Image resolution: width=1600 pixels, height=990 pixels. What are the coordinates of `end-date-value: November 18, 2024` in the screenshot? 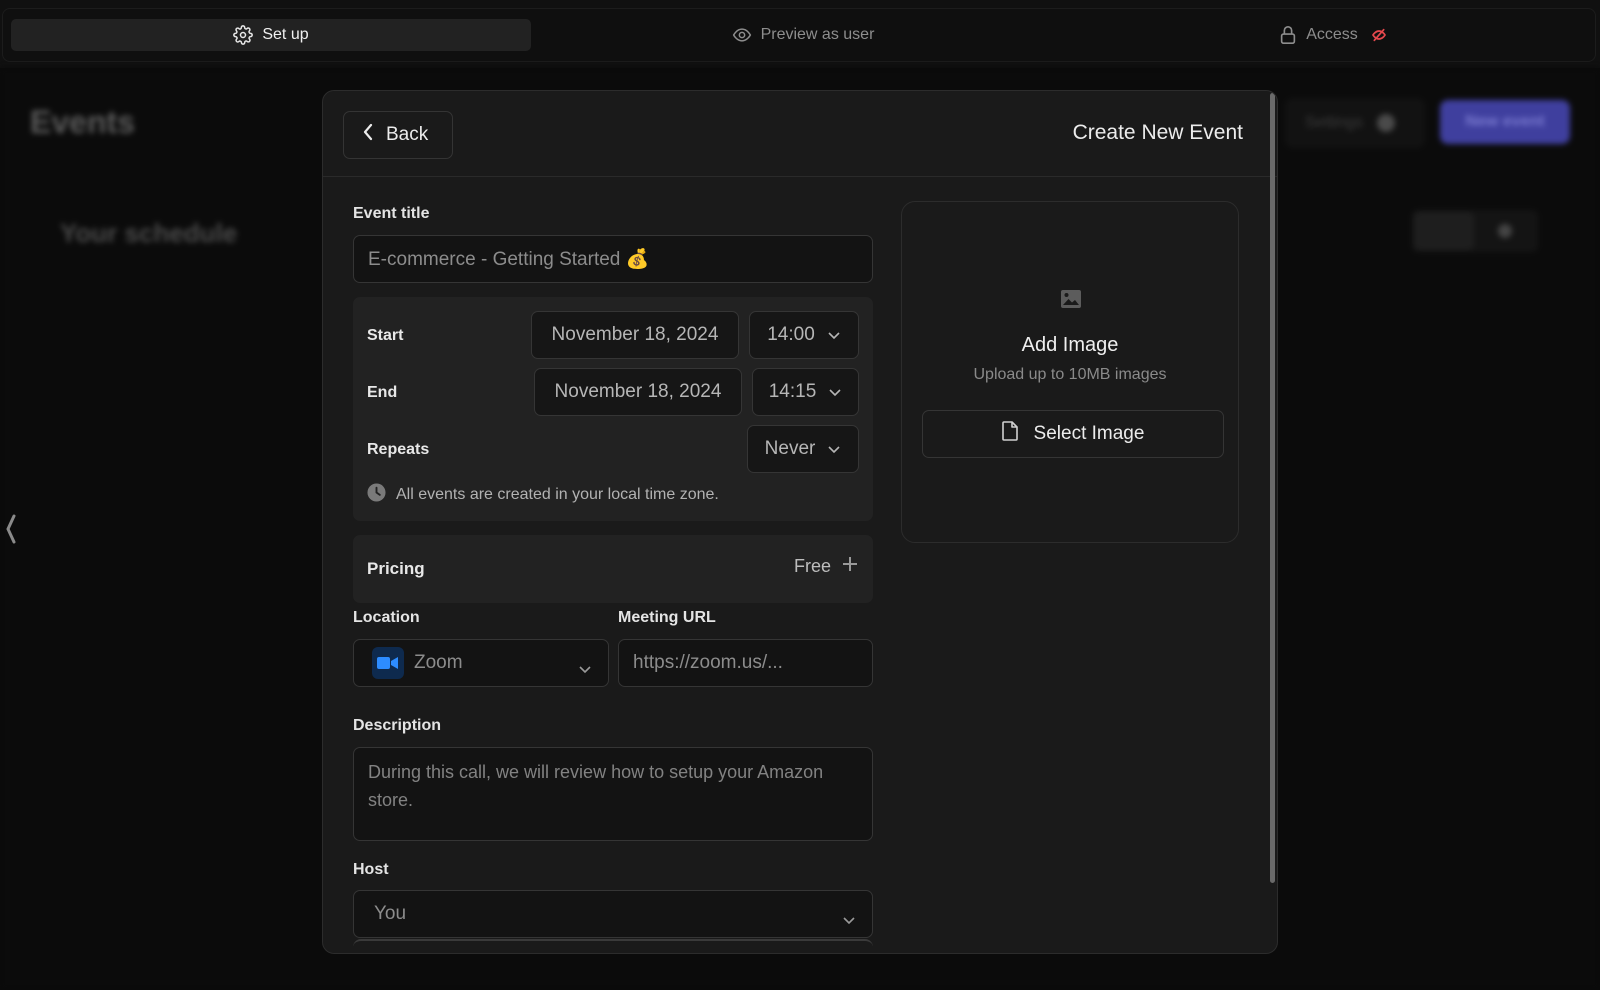 It's located at (638, 391).